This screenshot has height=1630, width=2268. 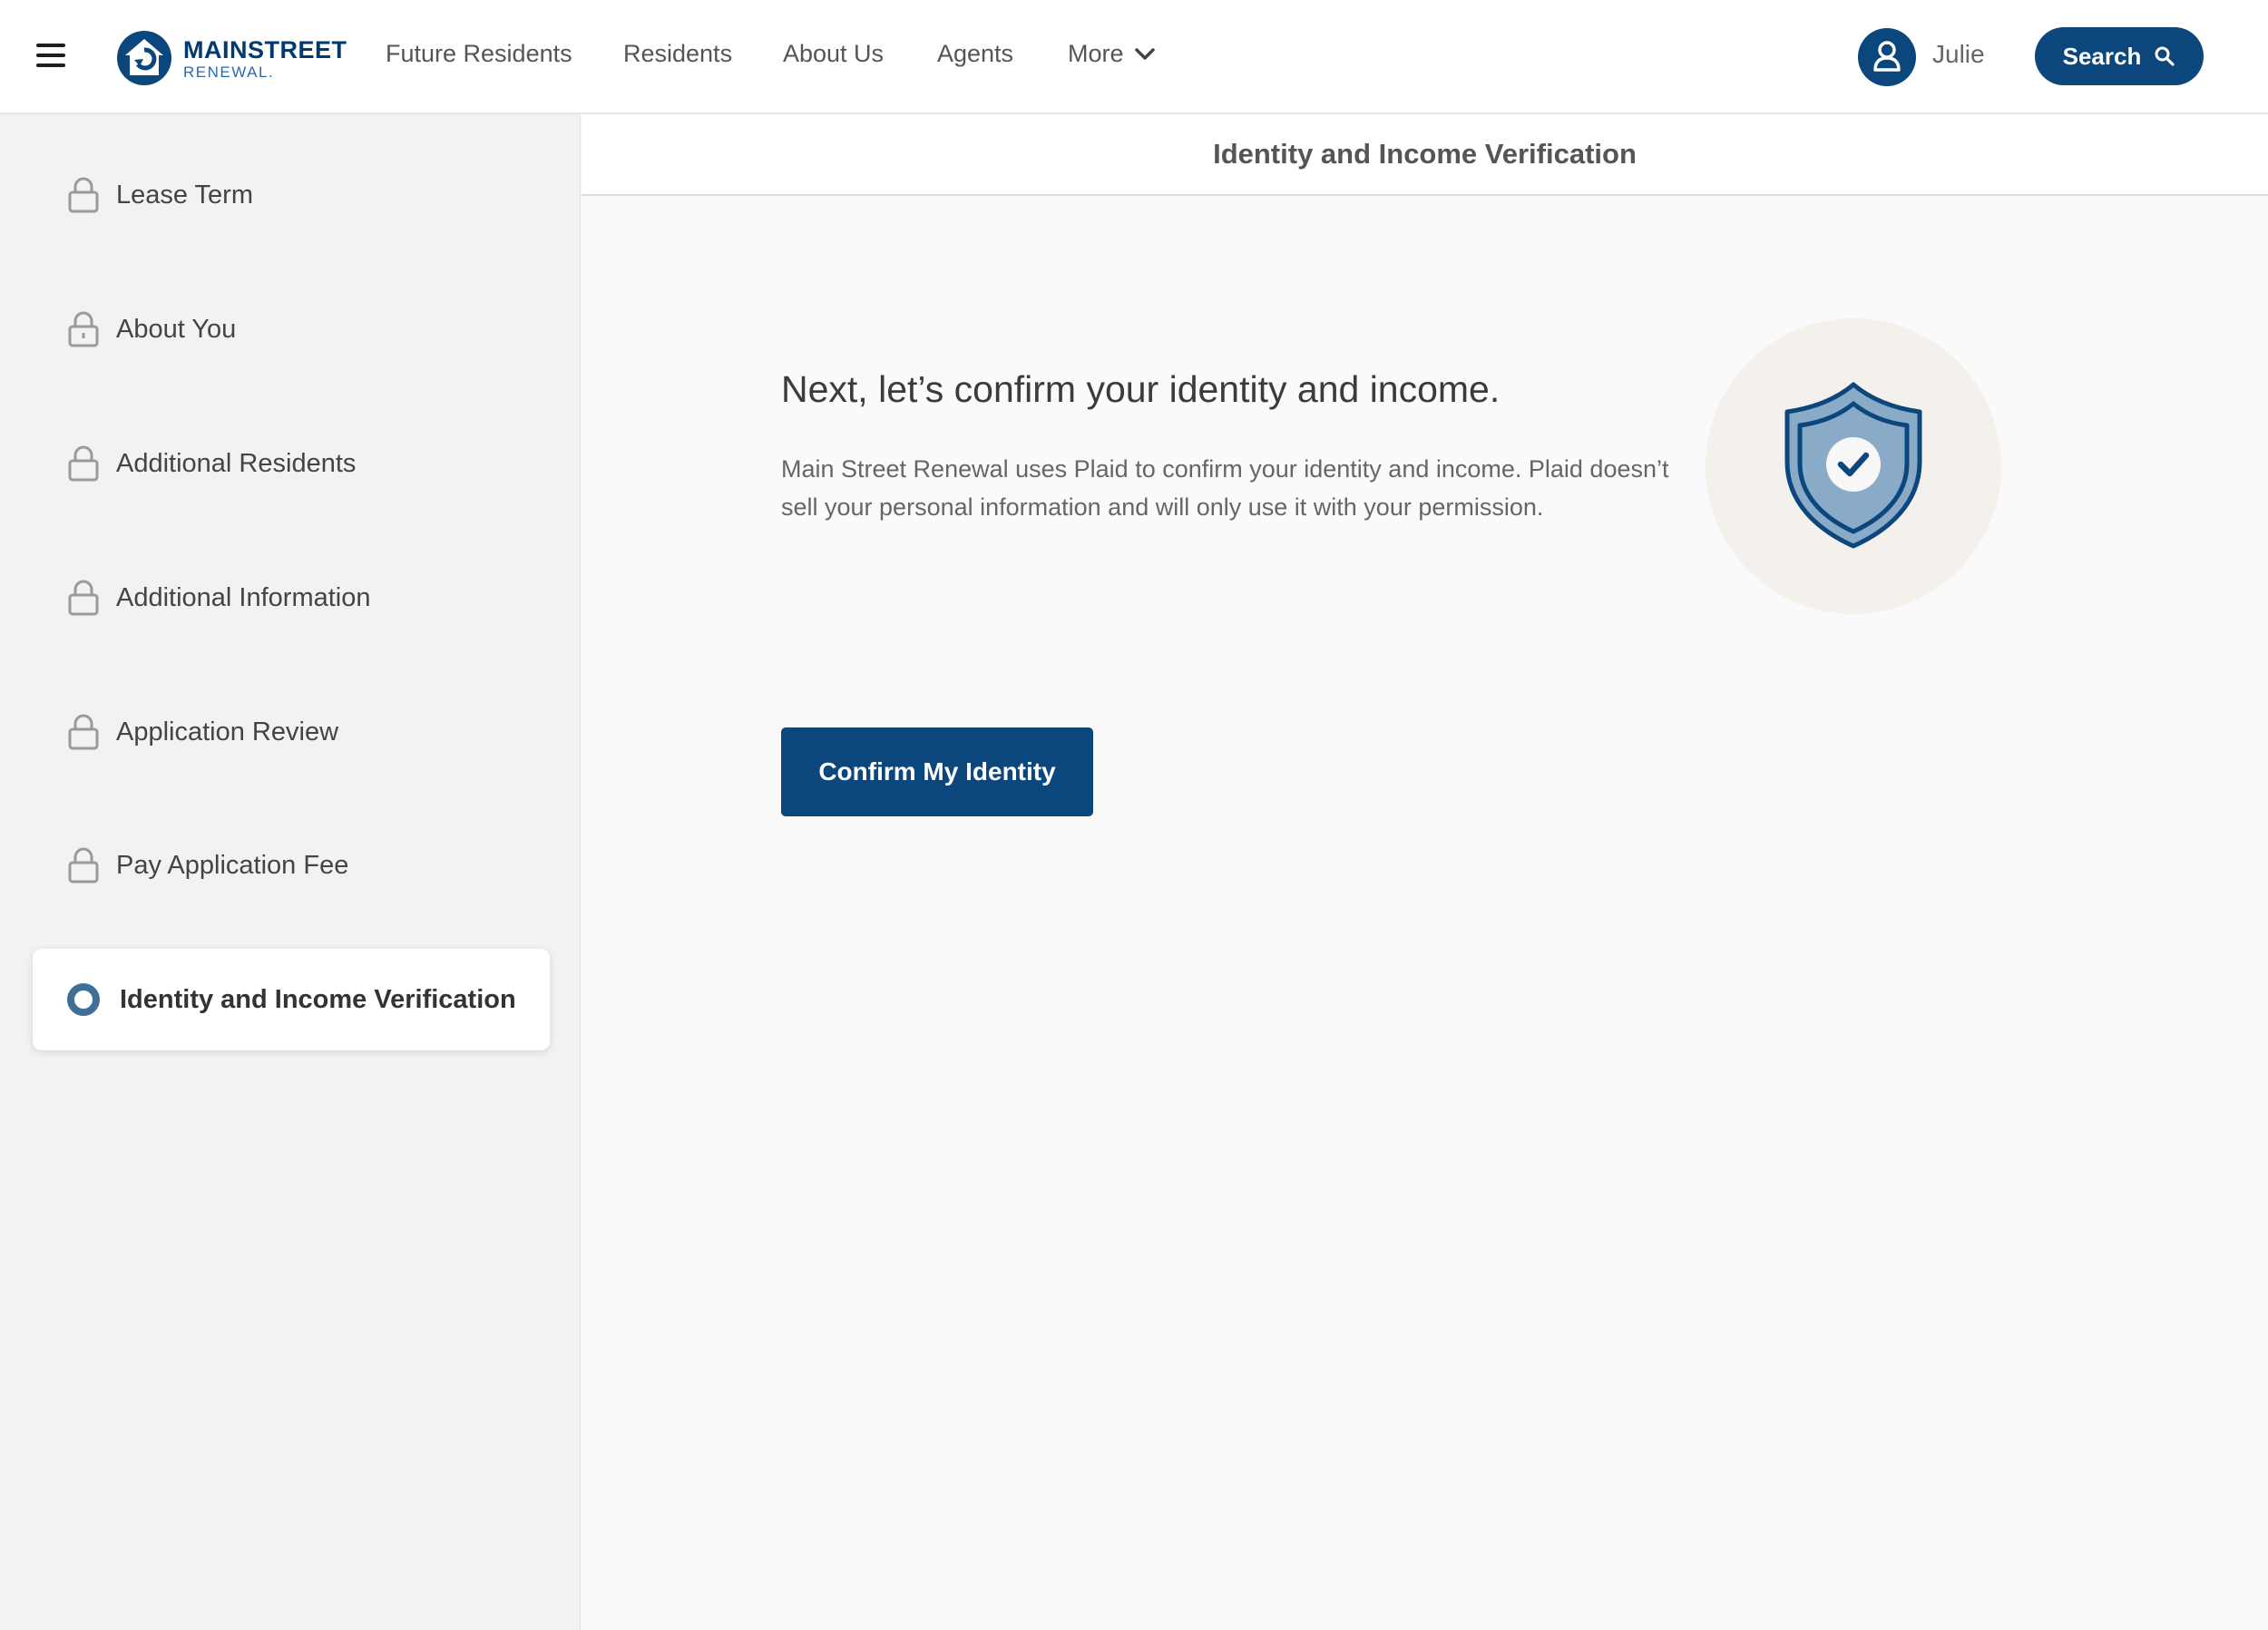 What do you see at coordinates (834, 54) in the screenshot?
I see `nav-about-us: About Us` at bounding box center [834, 54].